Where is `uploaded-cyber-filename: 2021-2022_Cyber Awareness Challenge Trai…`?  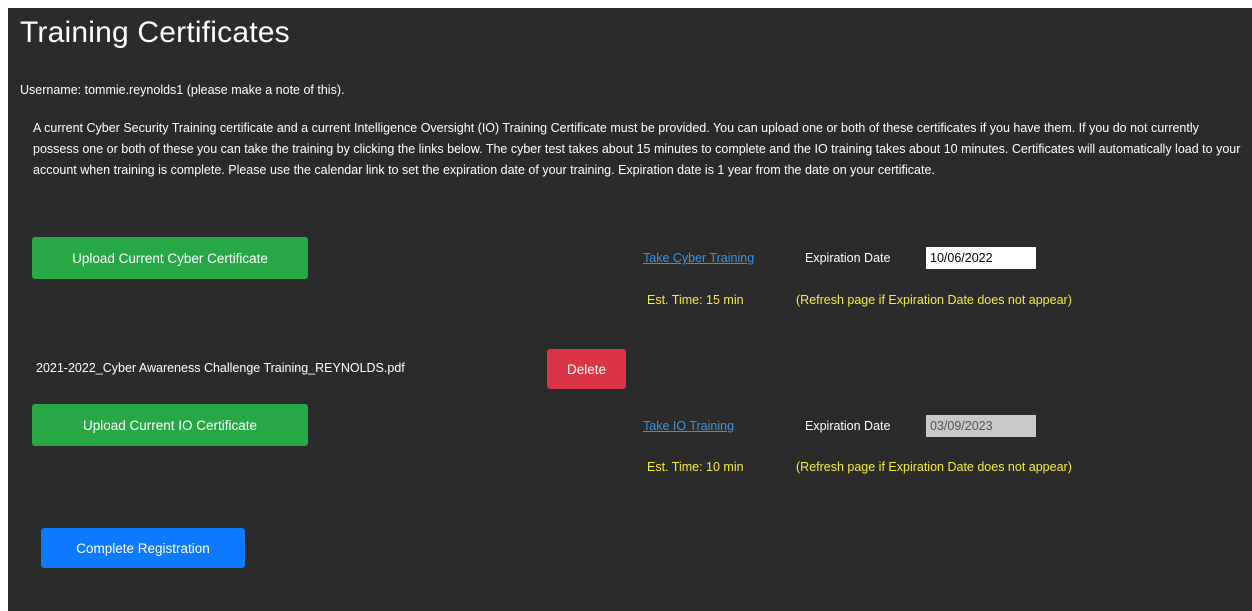 uploaded-cyber-filename: 2021-2022_Cyber Awareness Challenge Trai… is located at coordinates (220, 368).